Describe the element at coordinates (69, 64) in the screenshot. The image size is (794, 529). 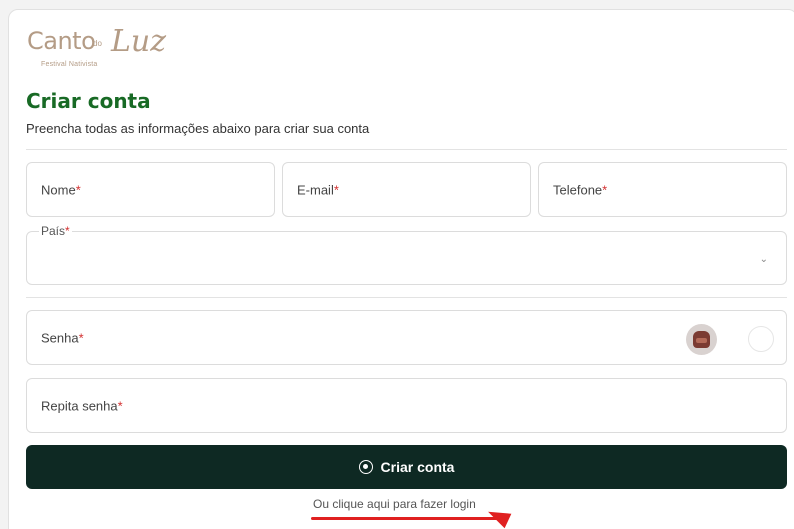
I see `logo-tagline: Festival Nativista` at that location.